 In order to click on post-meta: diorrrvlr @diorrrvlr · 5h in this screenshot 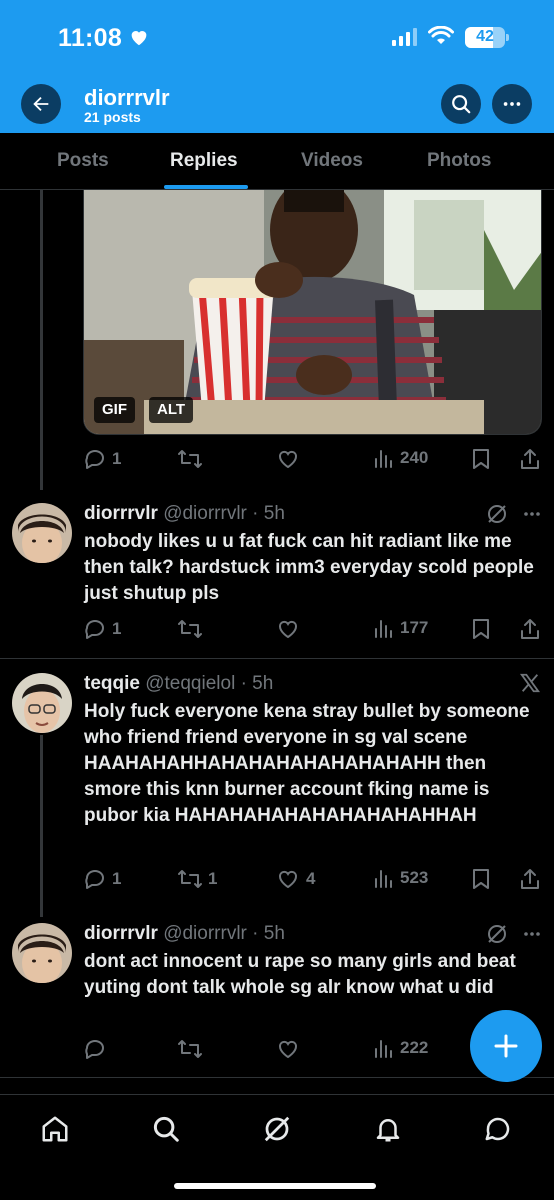, I will do `click(184, 514)`.